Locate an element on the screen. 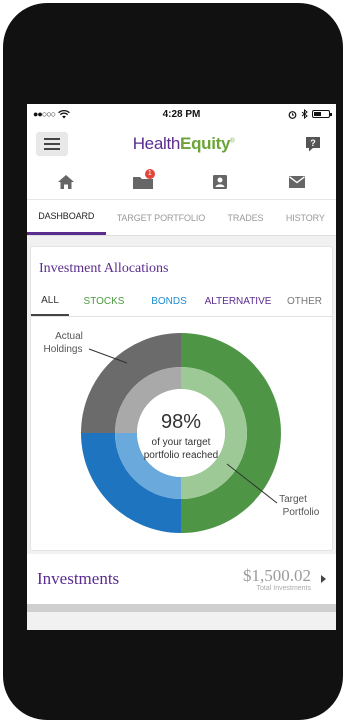  filter-other: OTHER is located at coordinates (304, 301).